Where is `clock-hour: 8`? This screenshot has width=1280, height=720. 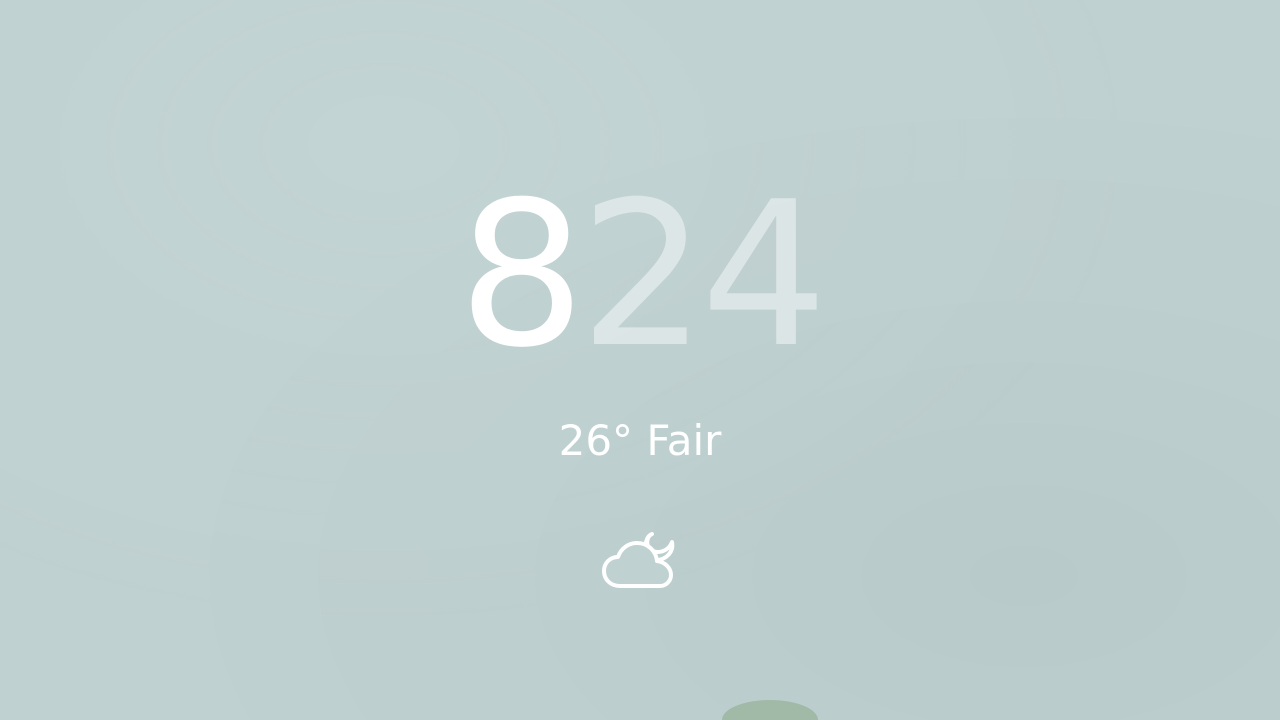 clock-hour: 8 is located at coordinates (521, 275).